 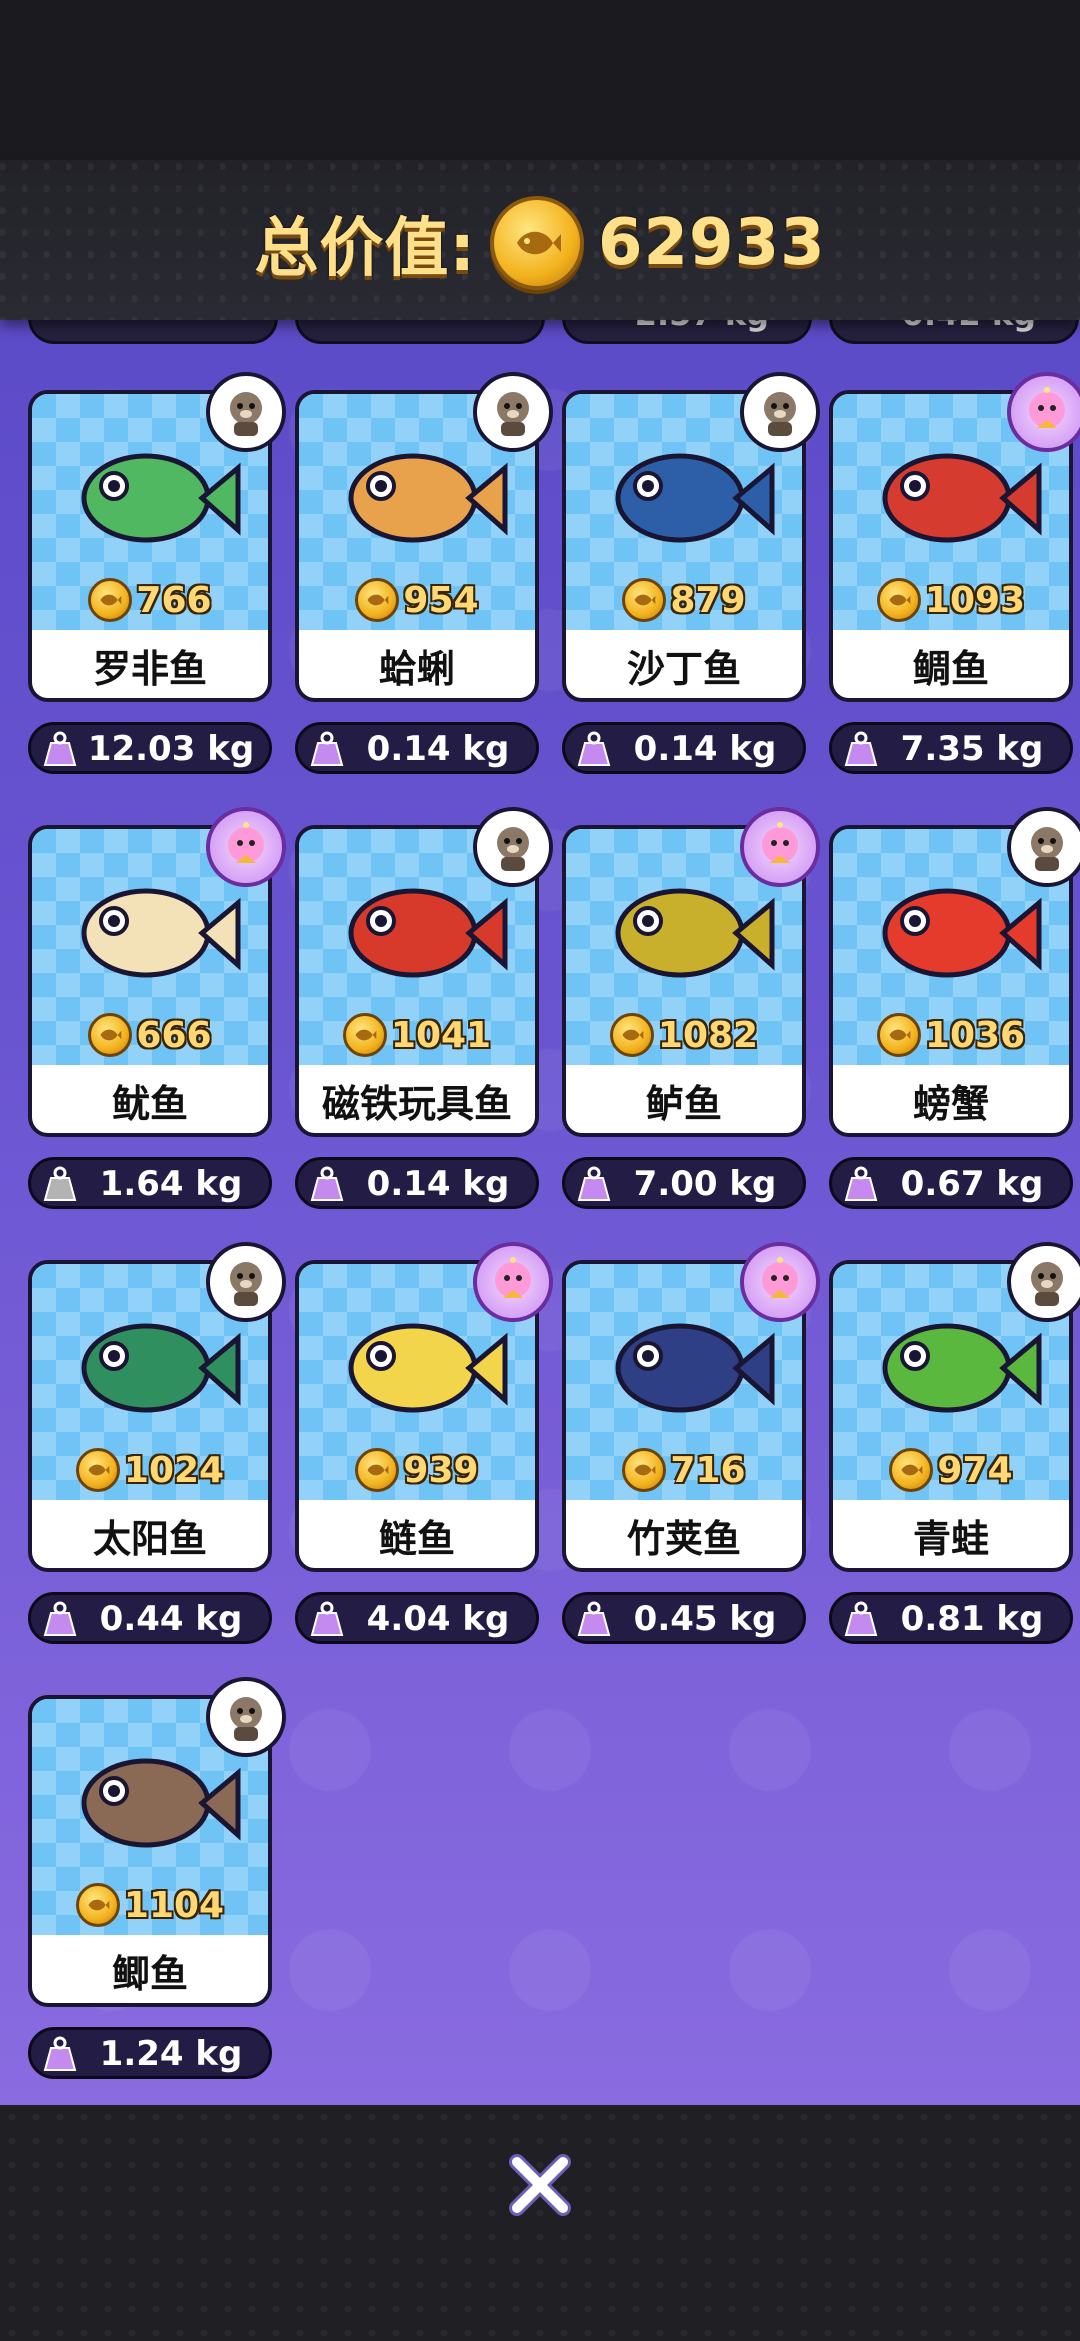 What do you see at coordinates (972, 1184) in the screenshot?
I see `fish-weight-value: 0.67 kg` at bounding box center [972, 1184].